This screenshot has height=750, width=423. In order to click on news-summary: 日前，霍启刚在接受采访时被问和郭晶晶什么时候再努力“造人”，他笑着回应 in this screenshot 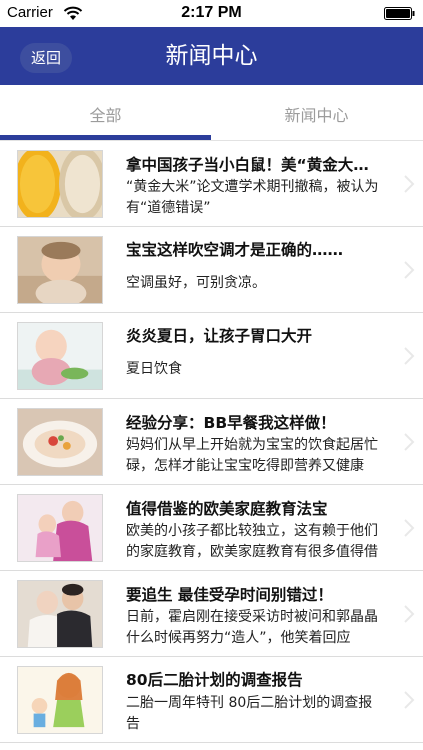, I will do `click(252, 627)`.